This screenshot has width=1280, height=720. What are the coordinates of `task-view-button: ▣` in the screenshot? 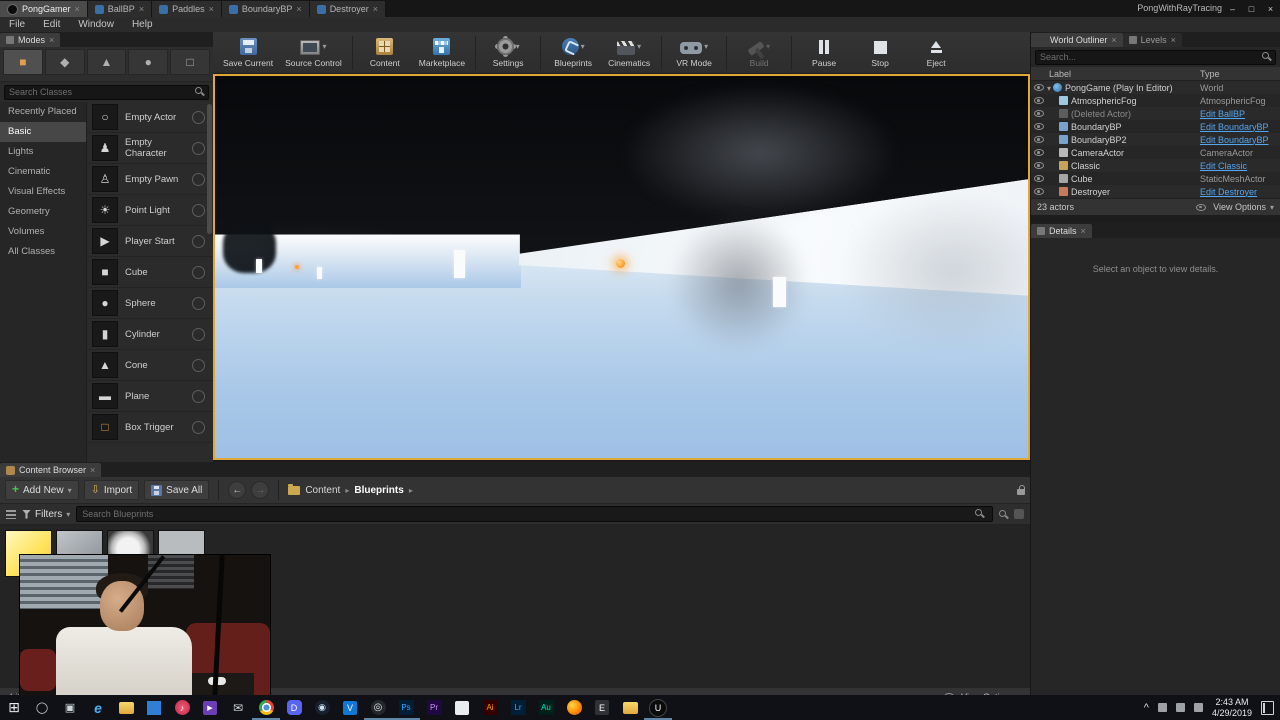 It's located at (70, 707).